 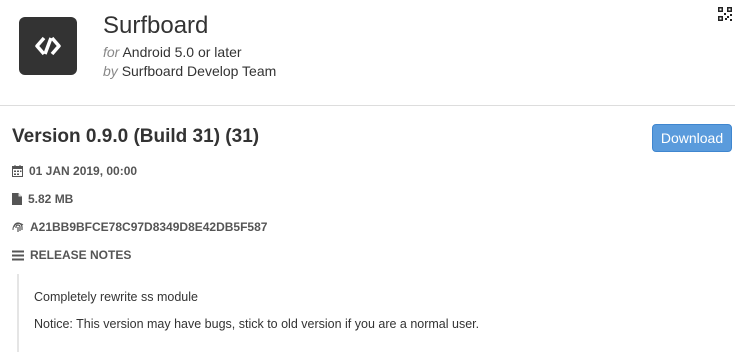 What do you see at coordinates (18, 255) in the screenshot?
I see `list-icon` at bounding box center [18, 255].